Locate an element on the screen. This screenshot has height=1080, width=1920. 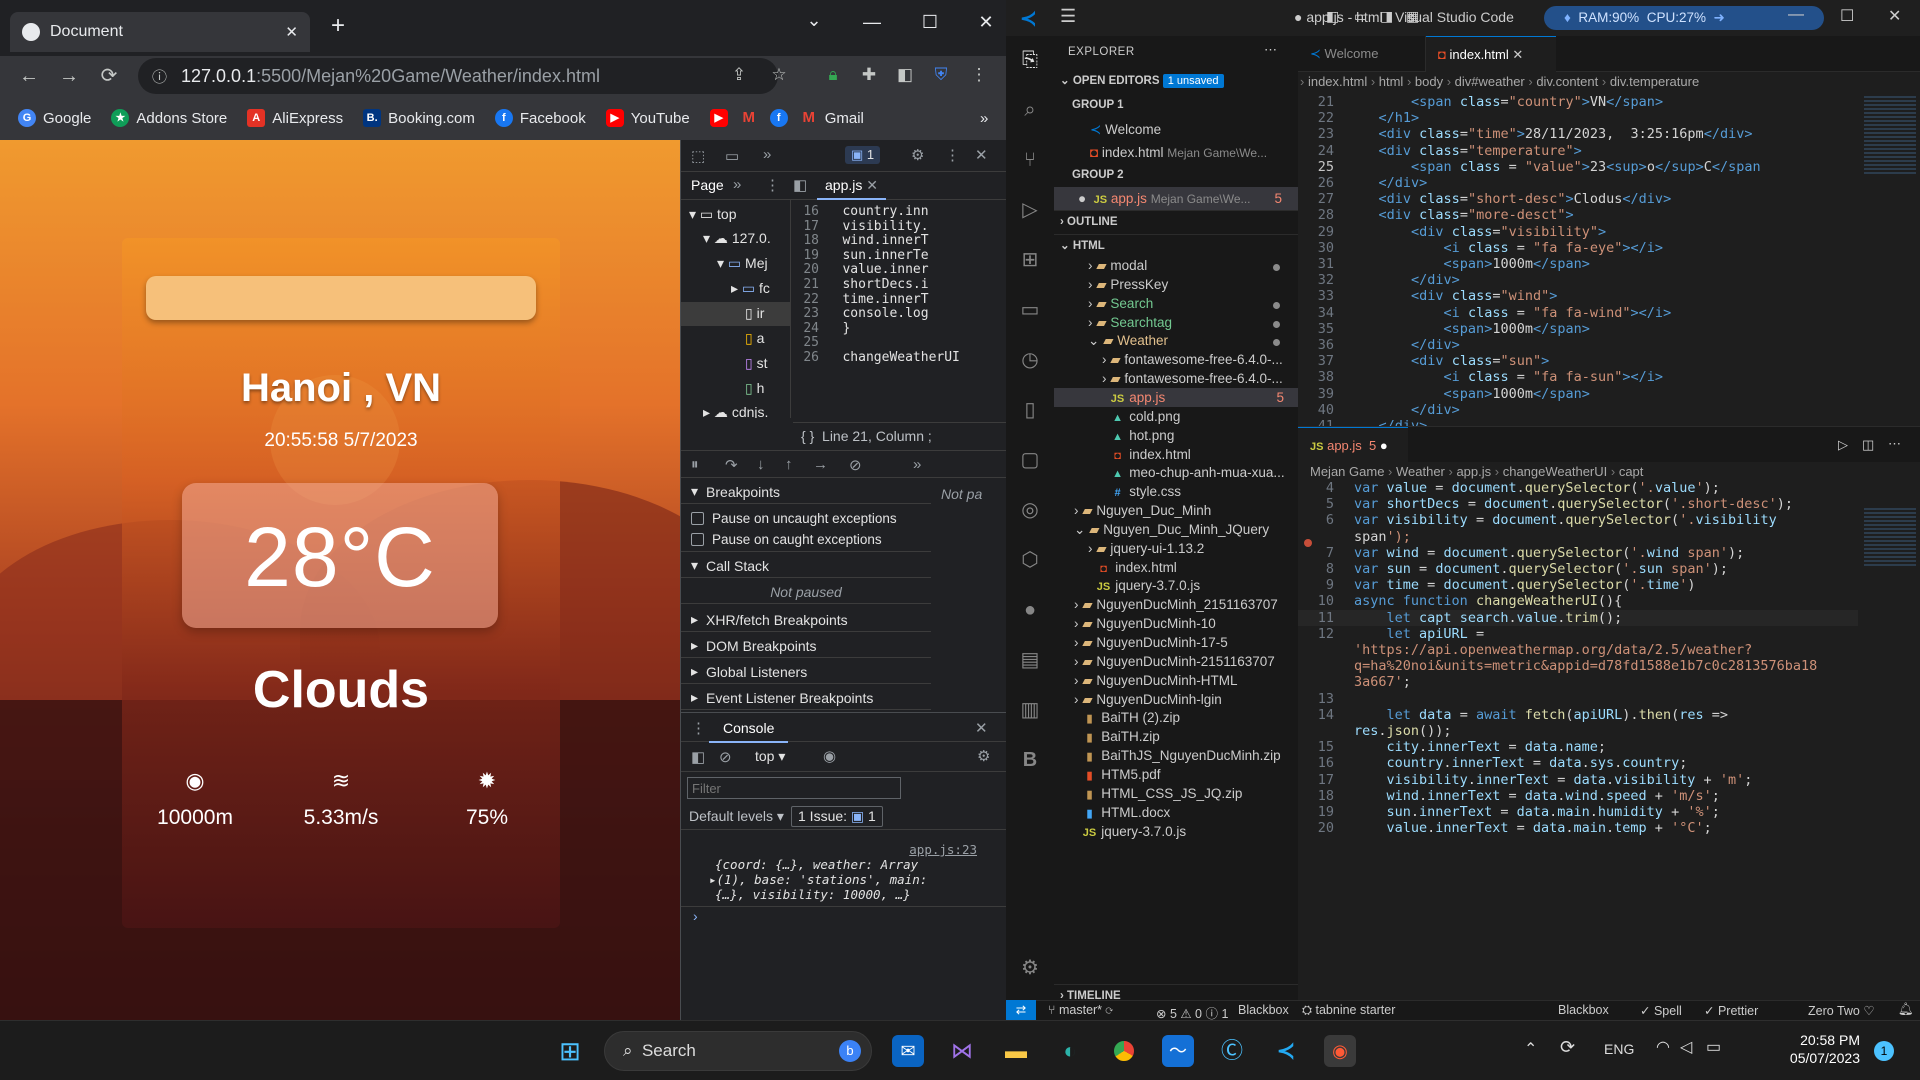
notifications-bell-icon: 🔔︎ is located at coordinates (1906, 1009).